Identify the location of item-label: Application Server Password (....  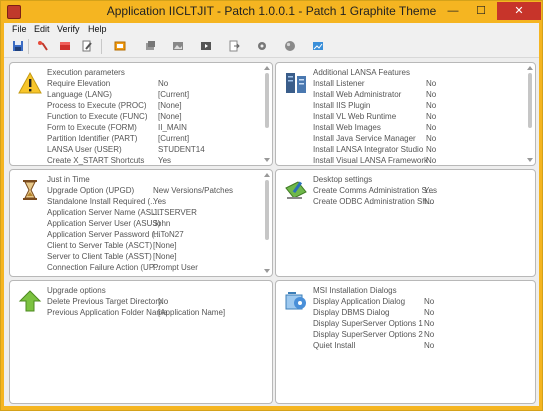
(104, 234).